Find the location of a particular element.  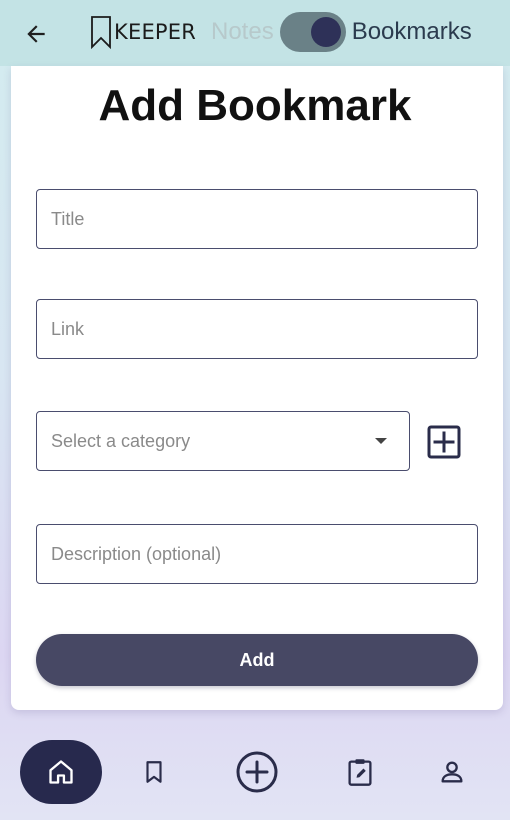

nav-add is located at coordinates (257, 772).